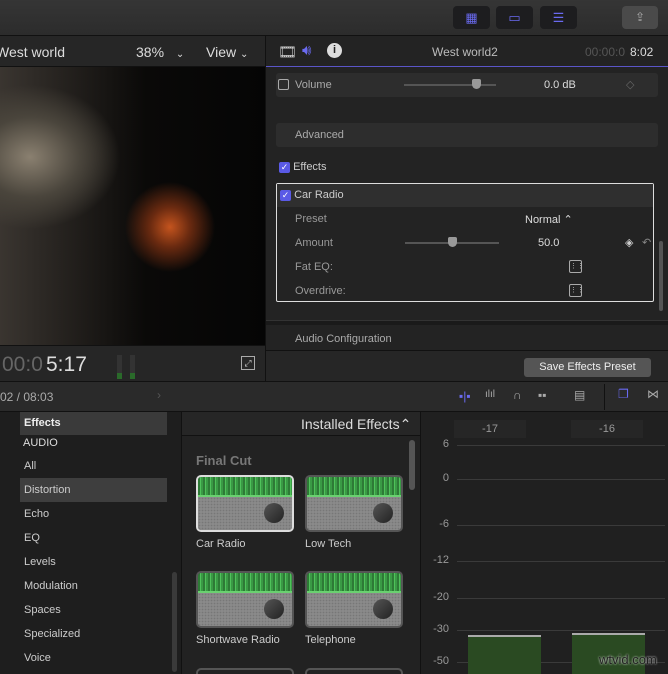 This screenshot has height=674, width=668. I want to click on audio-configuration-label: Audio Configuration, so click(343, 339).